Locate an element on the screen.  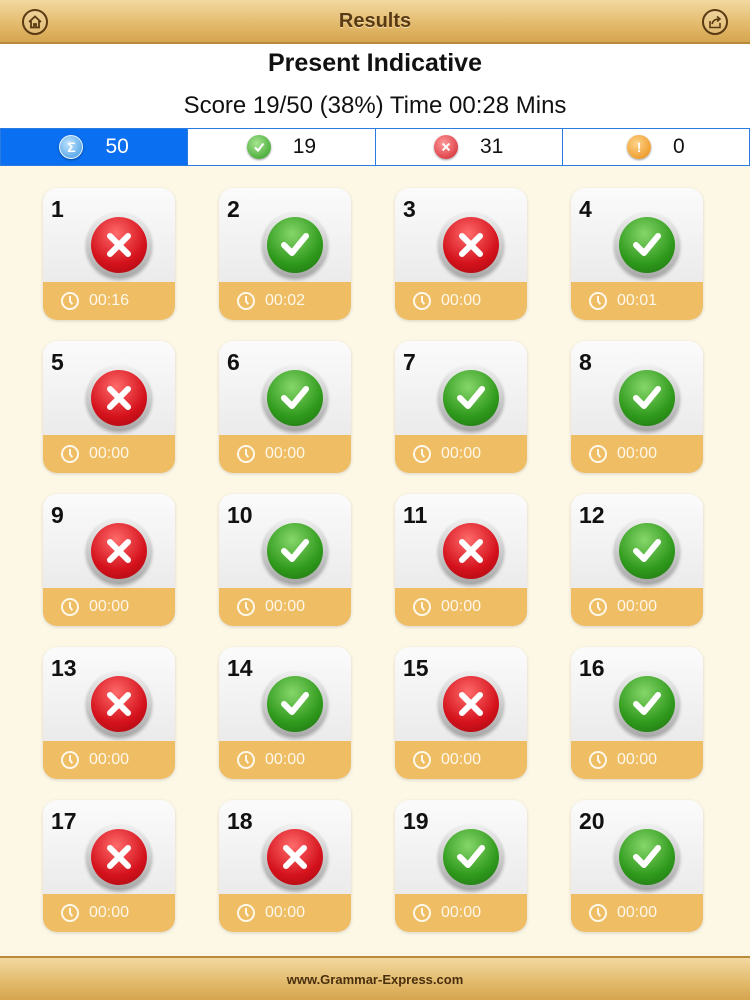
question-tile: 11 00:00 is located at coordinates (461, 560).